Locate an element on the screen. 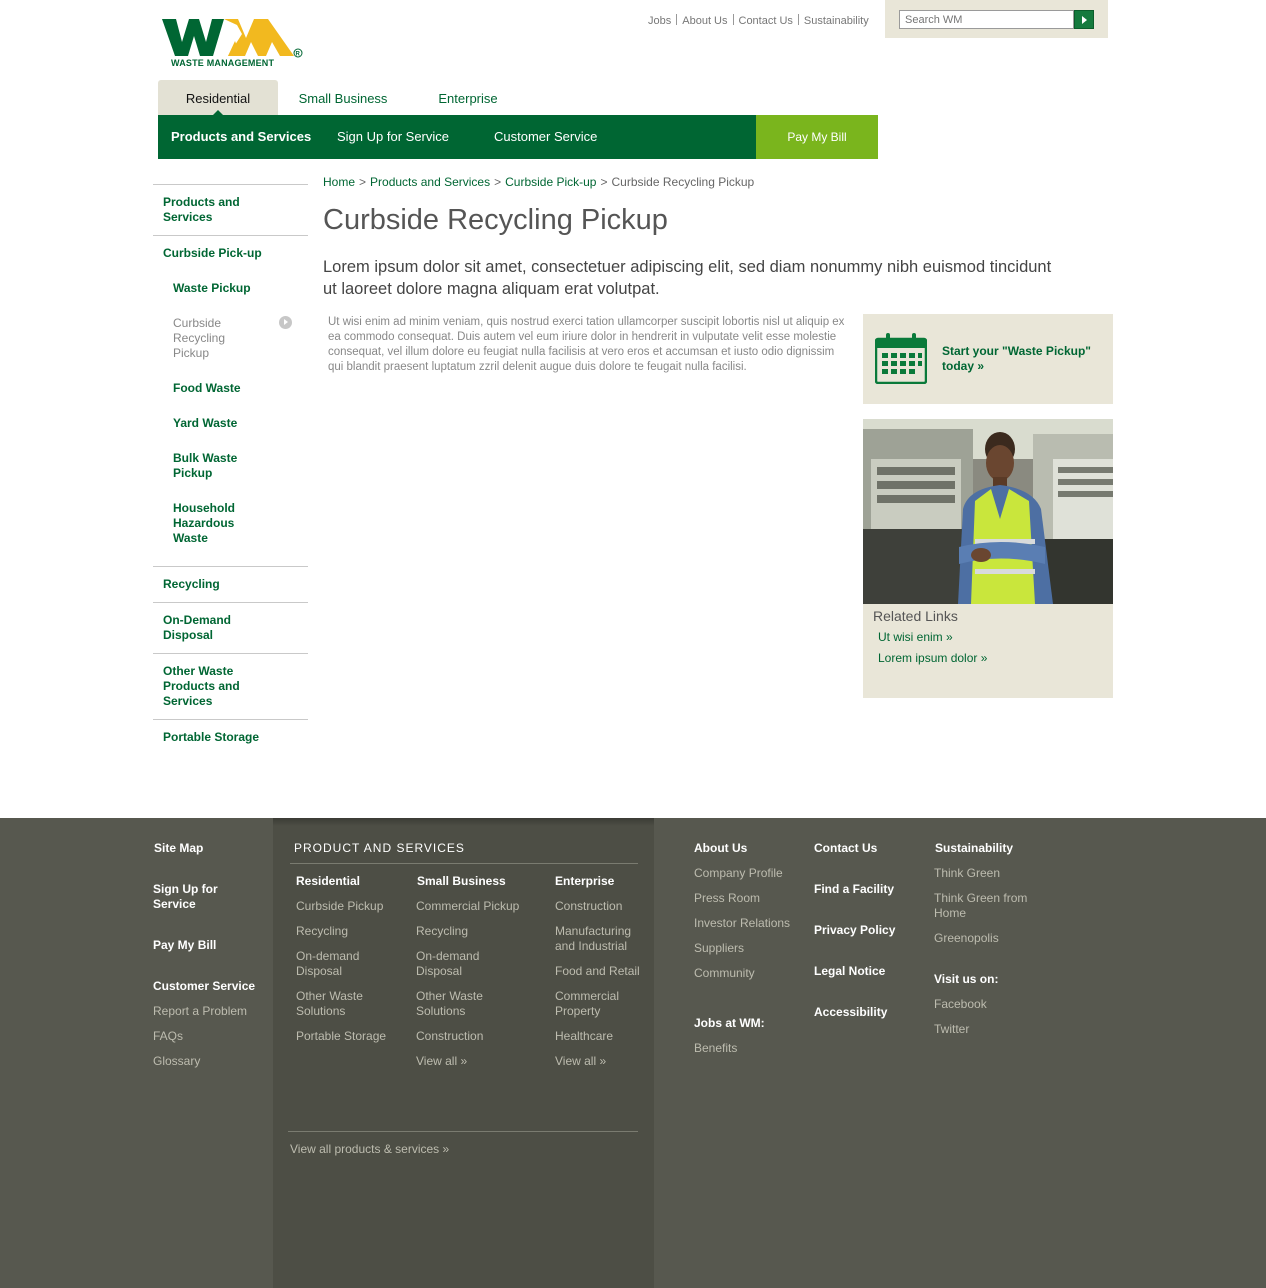 This screenshot has height=1288, width=1266. footer-glossary: Glossary is located at coordinates (176, 1061).